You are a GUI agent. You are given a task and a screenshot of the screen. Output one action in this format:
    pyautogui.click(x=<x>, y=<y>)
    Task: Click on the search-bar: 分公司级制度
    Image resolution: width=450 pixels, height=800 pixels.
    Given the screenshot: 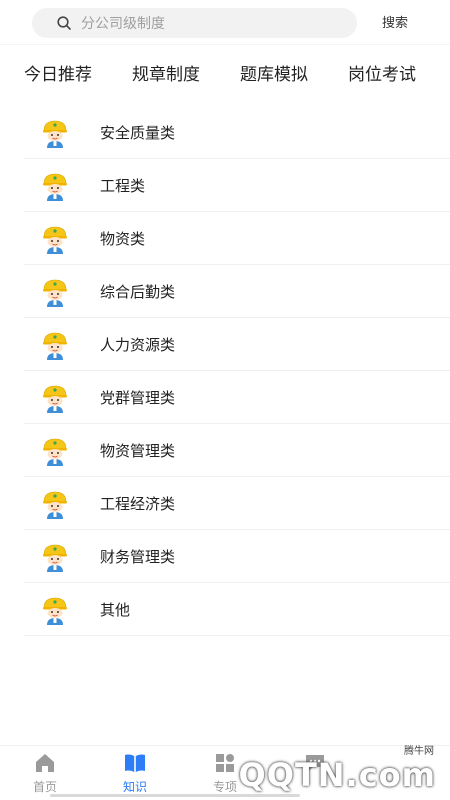 What is the action you would take?
    pyautogui.click(x=194, y=23)
    